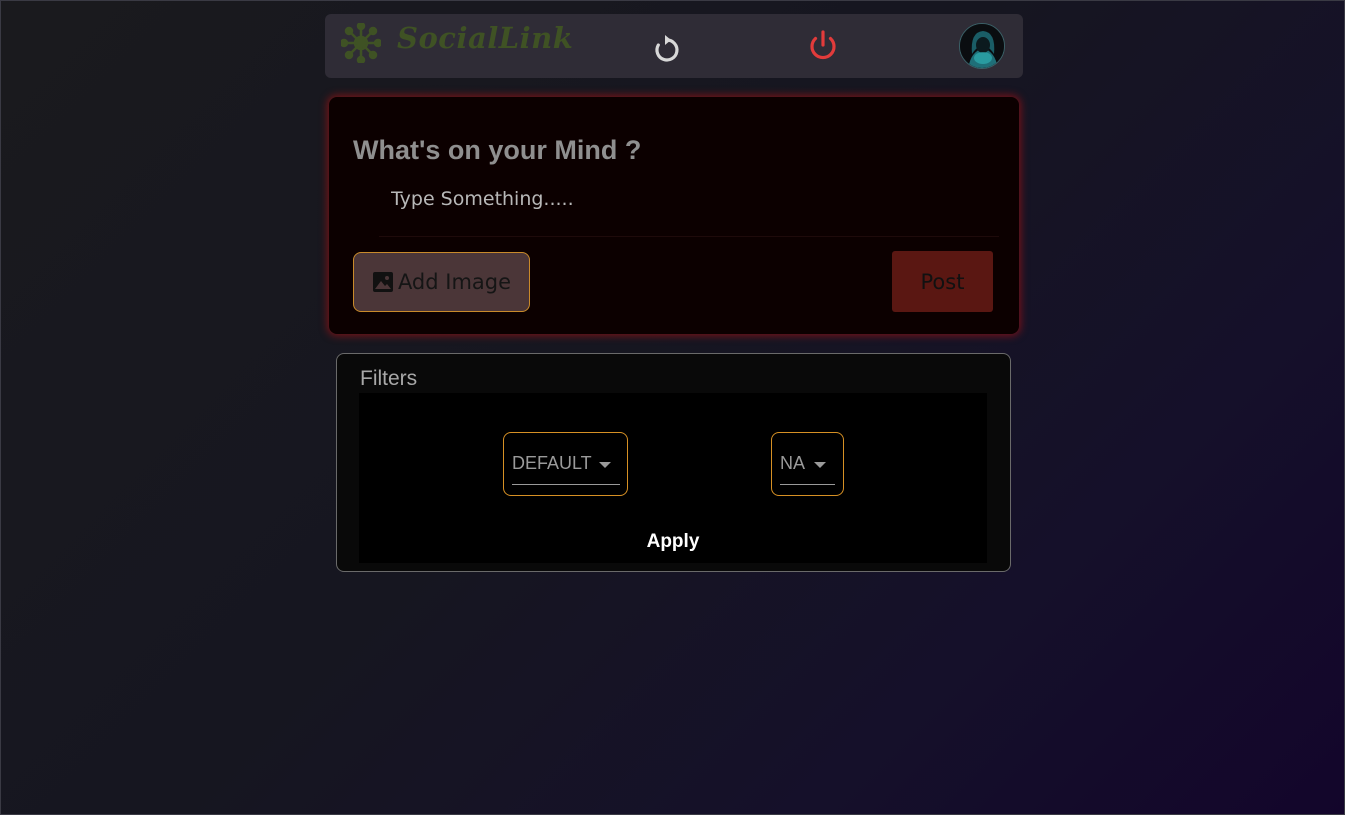  What do you see at coordinates (389, 378) in the screenshot?
I see `filters-title: Filters` at bounding box center [389, 378].